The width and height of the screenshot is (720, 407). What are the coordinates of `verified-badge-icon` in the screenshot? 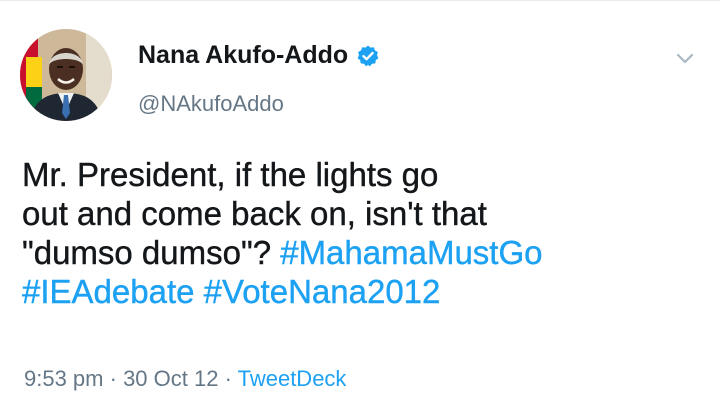 It's located at (368, 55).